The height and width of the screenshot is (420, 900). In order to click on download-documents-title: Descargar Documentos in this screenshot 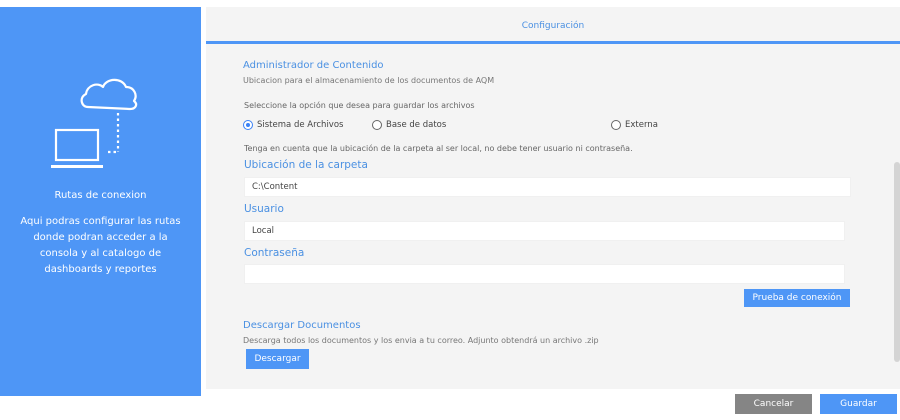, I will do `click(302, 325)`.